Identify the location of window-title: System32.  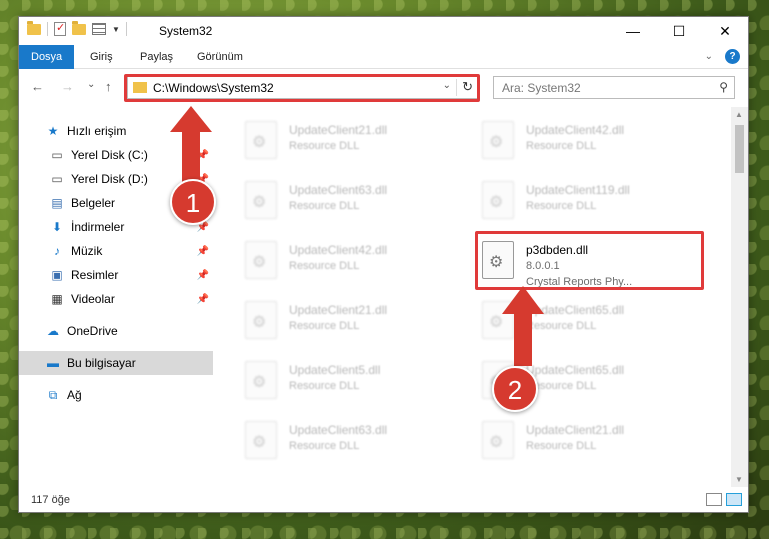
(186, 31).